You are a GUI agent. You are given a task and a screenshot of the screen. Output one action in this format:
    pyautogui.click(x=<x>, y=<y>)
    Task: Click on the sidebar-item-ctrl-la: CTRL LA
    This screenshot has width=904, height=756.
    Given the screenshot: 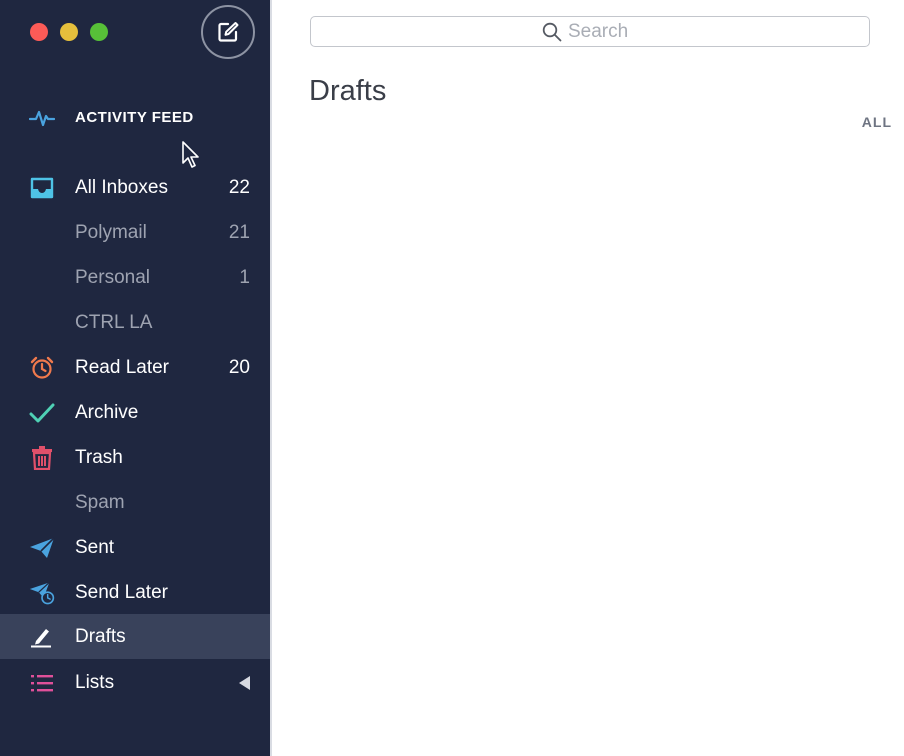 What is the action you would take?
    pyautogui.click(x=135, y=322)
    